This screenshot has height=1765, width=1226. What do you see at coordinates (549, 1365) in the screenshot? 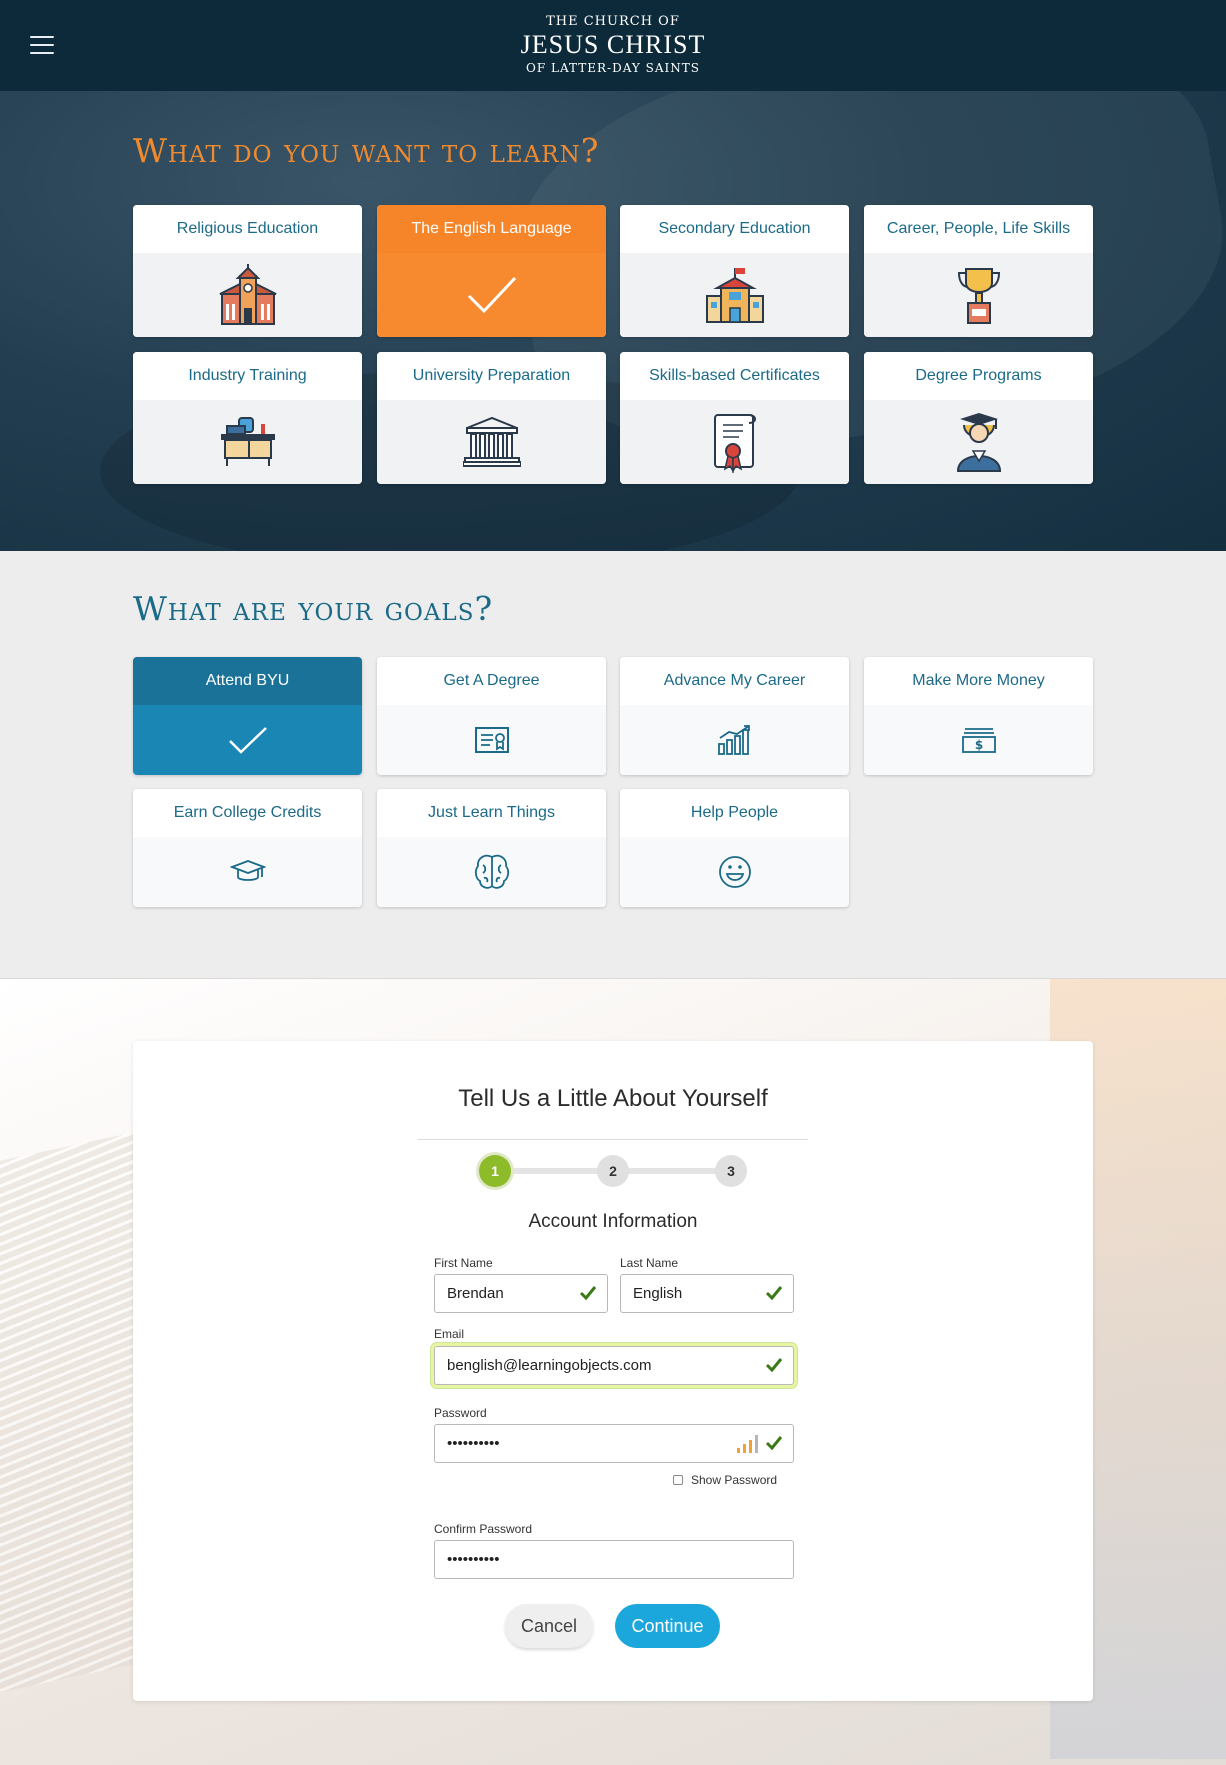
I see `email-value: benglish@learningobjects.com` at bounding box center [549, 1365].